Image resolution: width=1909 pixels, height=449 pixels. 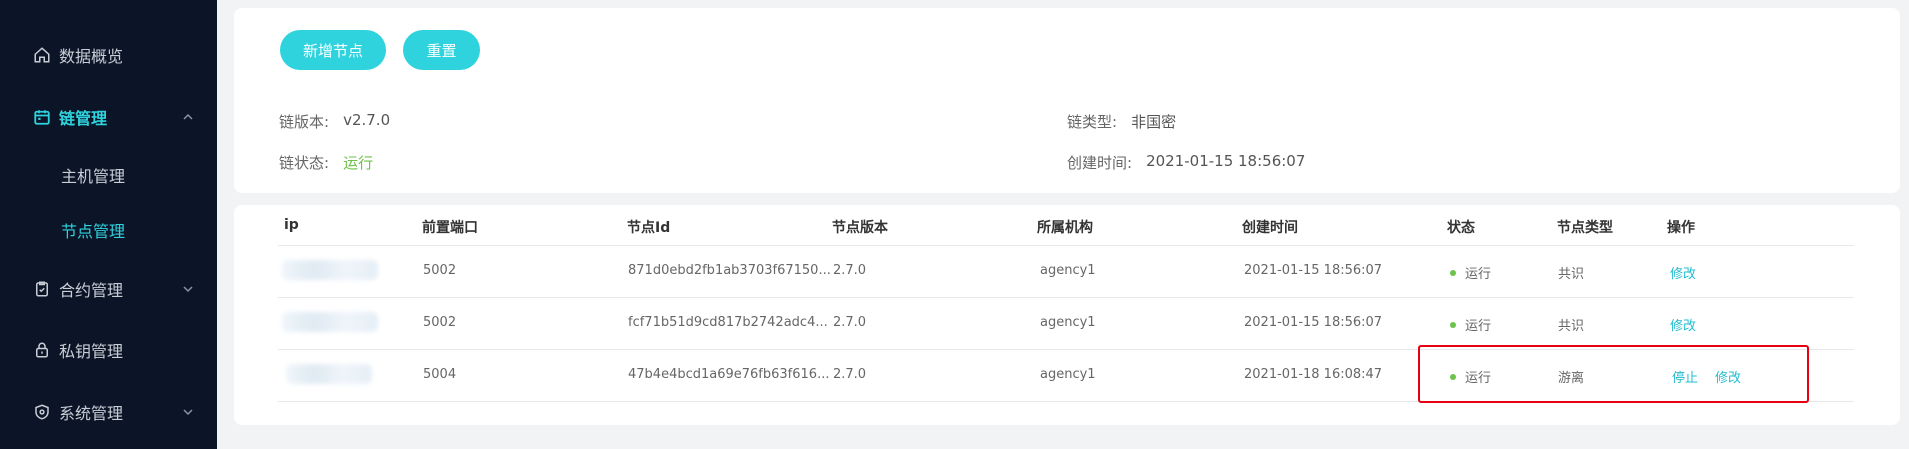 What do you see at coordinates (42, 55) in the screenshot?
I see `home-icon` at bounding box center [42, 55].